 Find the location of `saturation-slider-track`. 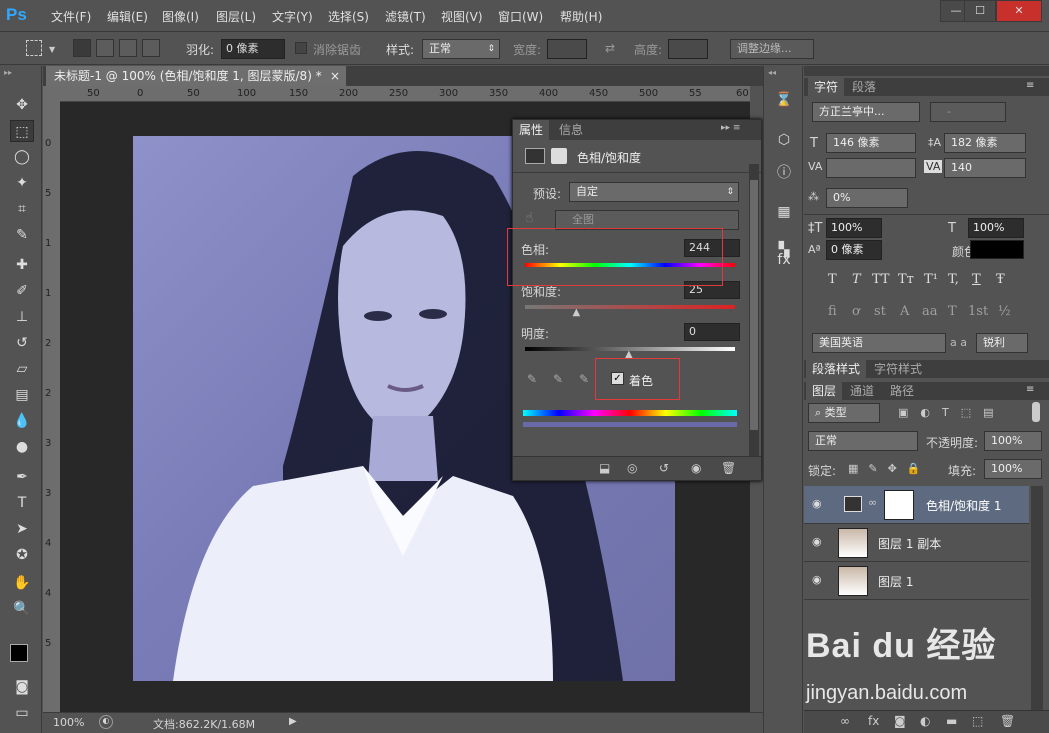

saturation-slider-track is located at coordinates (630, 307).